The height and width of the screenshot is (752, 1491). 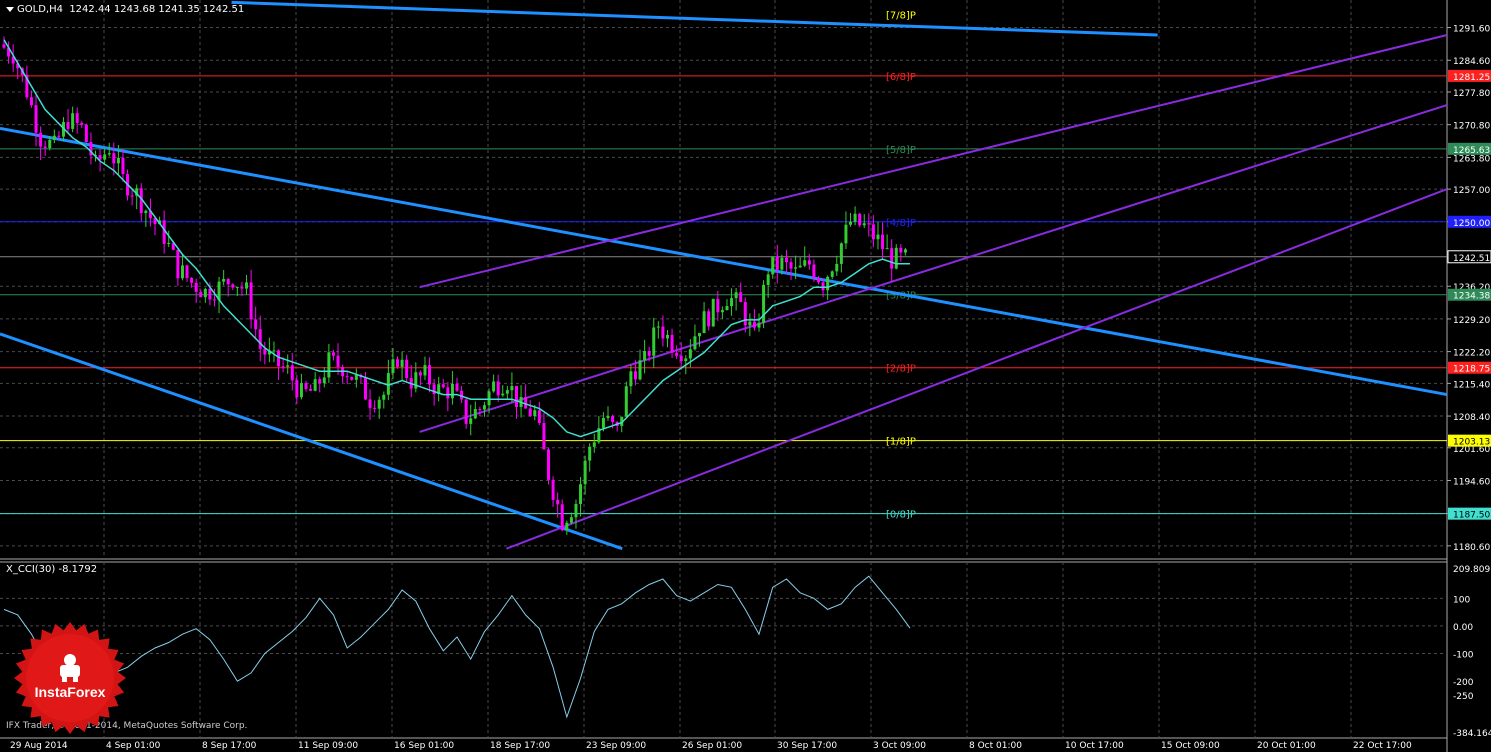 I want to click on time-tick: 8 Oct 01:00, so click(x=995, y=746).